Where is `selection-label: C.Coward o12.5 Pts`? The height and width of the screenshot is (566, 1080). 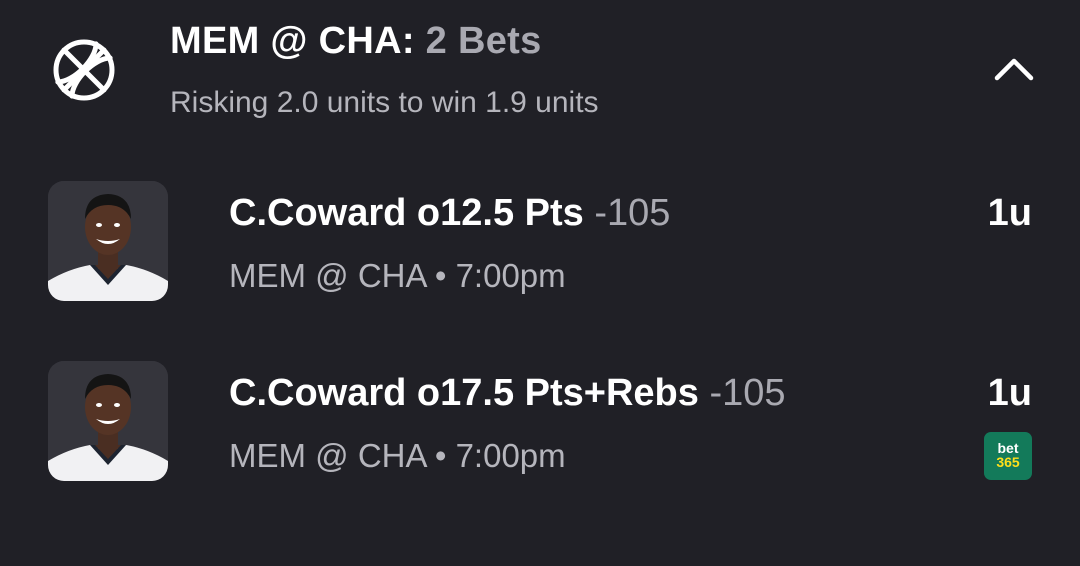
selection-label: C.Coward o12.5 Pts is located at coordinates (406, 213).